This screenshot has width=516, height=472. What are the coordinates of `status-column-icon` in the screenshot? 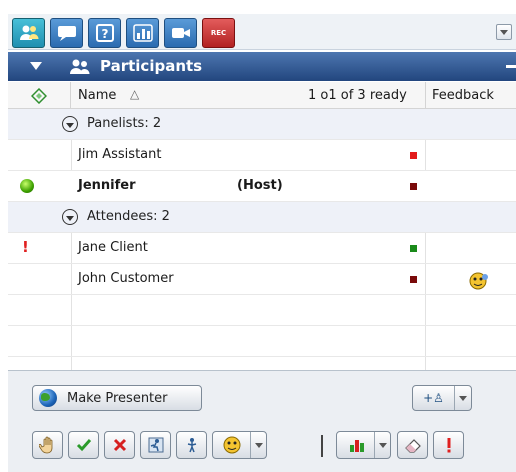 It's located at (39, 95).